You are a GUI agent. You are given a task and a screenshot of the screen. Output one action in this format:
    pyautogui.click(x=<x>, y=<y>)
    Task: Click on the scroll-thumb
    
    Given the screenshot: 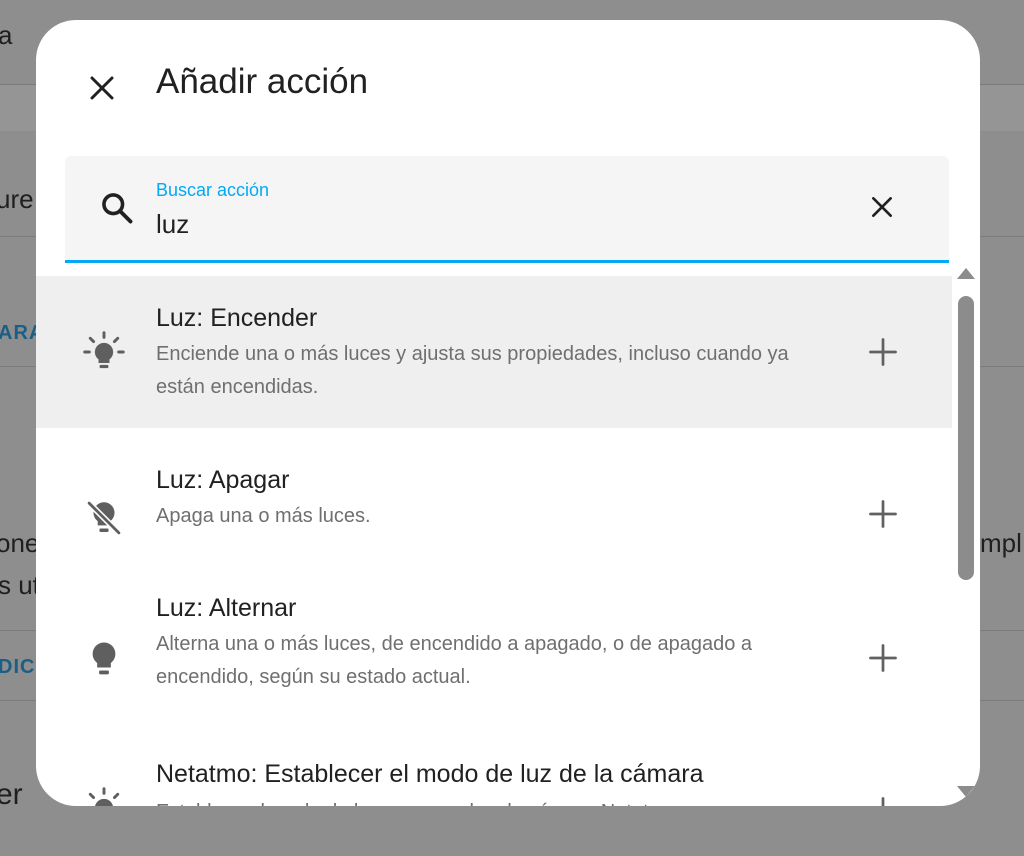 What is the action you would take?
    pyautogui.click(x=966, y=438)
    